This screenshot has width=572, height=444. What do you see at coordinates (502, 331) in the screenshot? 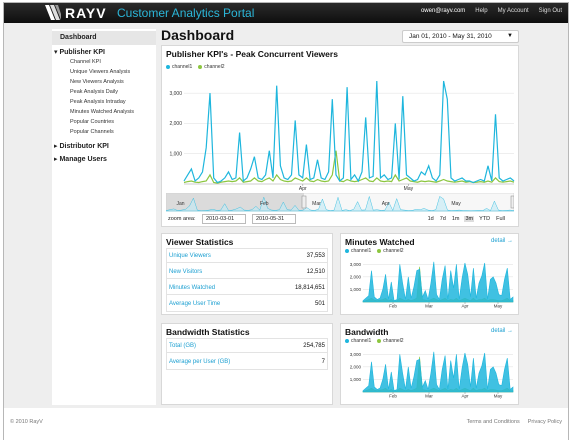
I see `bandwidth-detail-link: detail →` at bounding box center [502, 331].